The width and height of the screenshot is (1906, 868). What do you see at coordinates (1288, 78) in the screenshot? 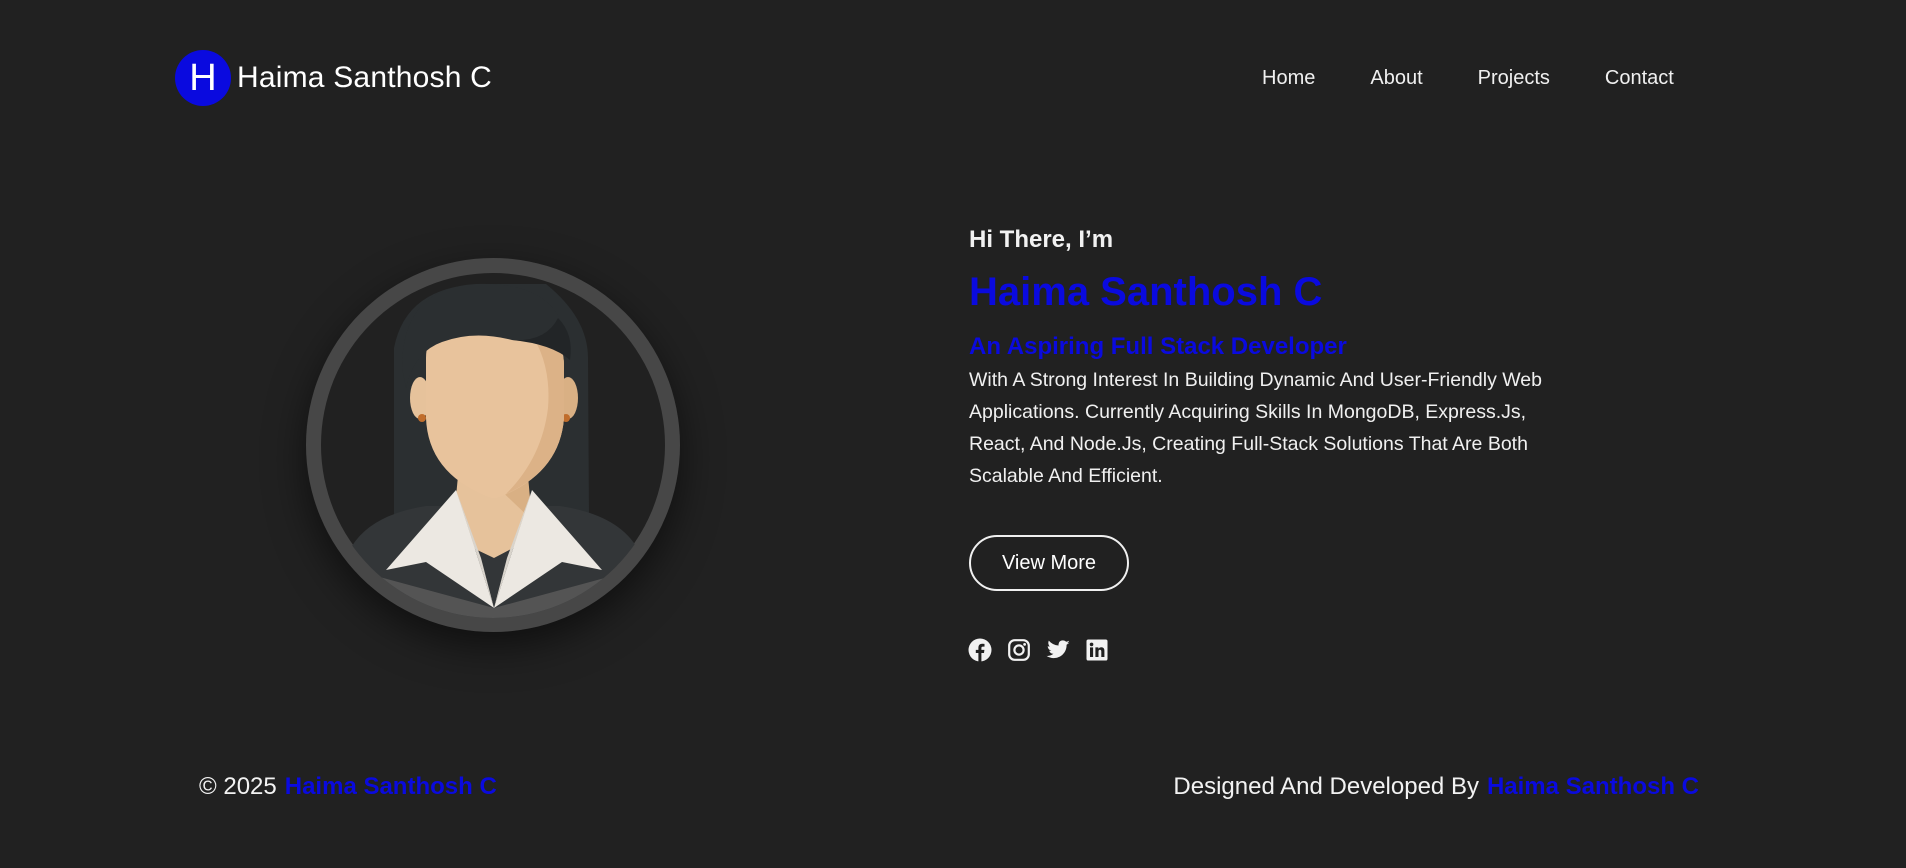
I see `nav-item-home: Home` at bounding box center [1288, 78].